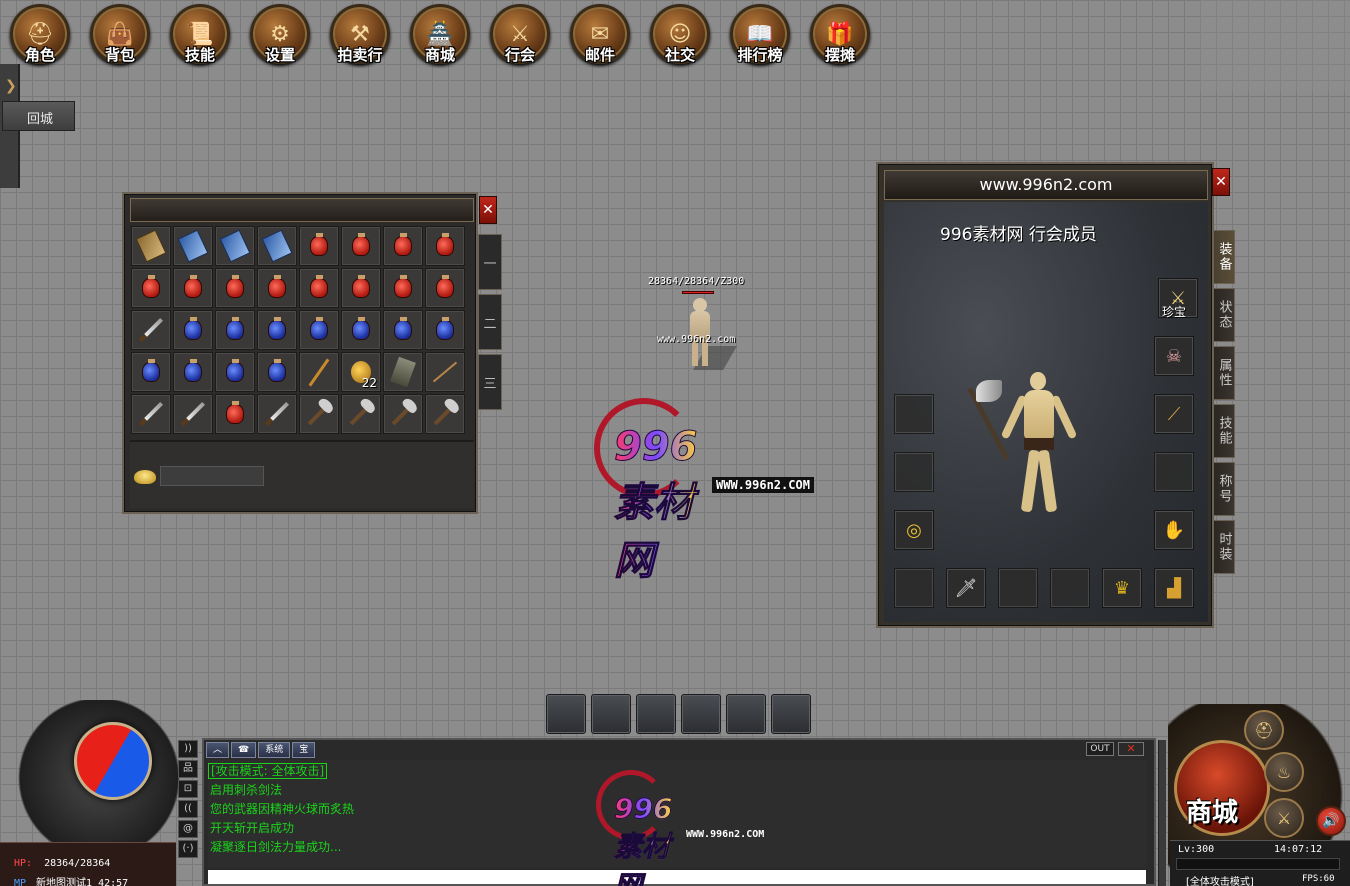 Image resolution: width=1350 pixels, height=886 pixels. Describe the element at coordinates (1131, 749) in the screenshot. I see `chat-close-button: ✕` at that location.